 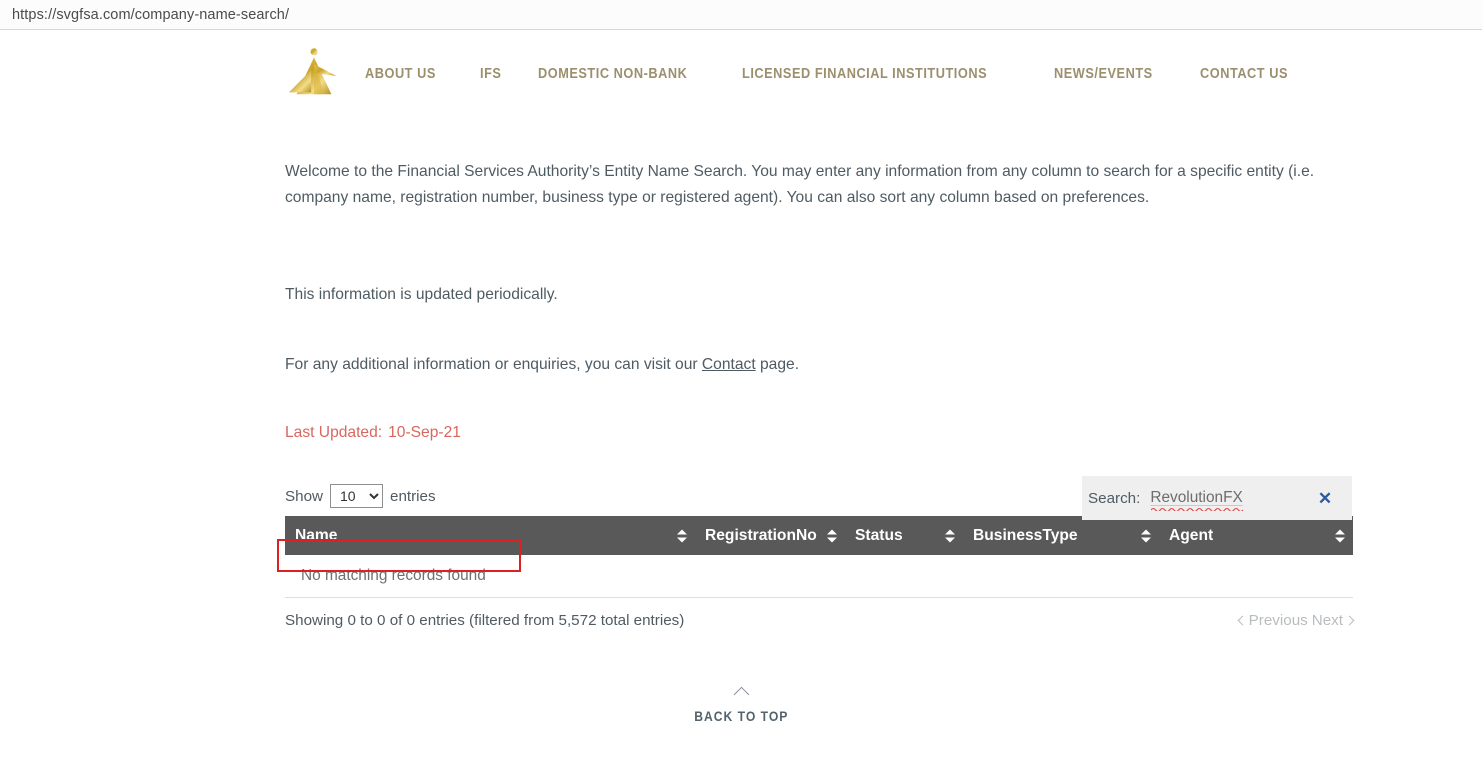 I want to click on page-length-select: 102550100, so click(x=356, y=496).